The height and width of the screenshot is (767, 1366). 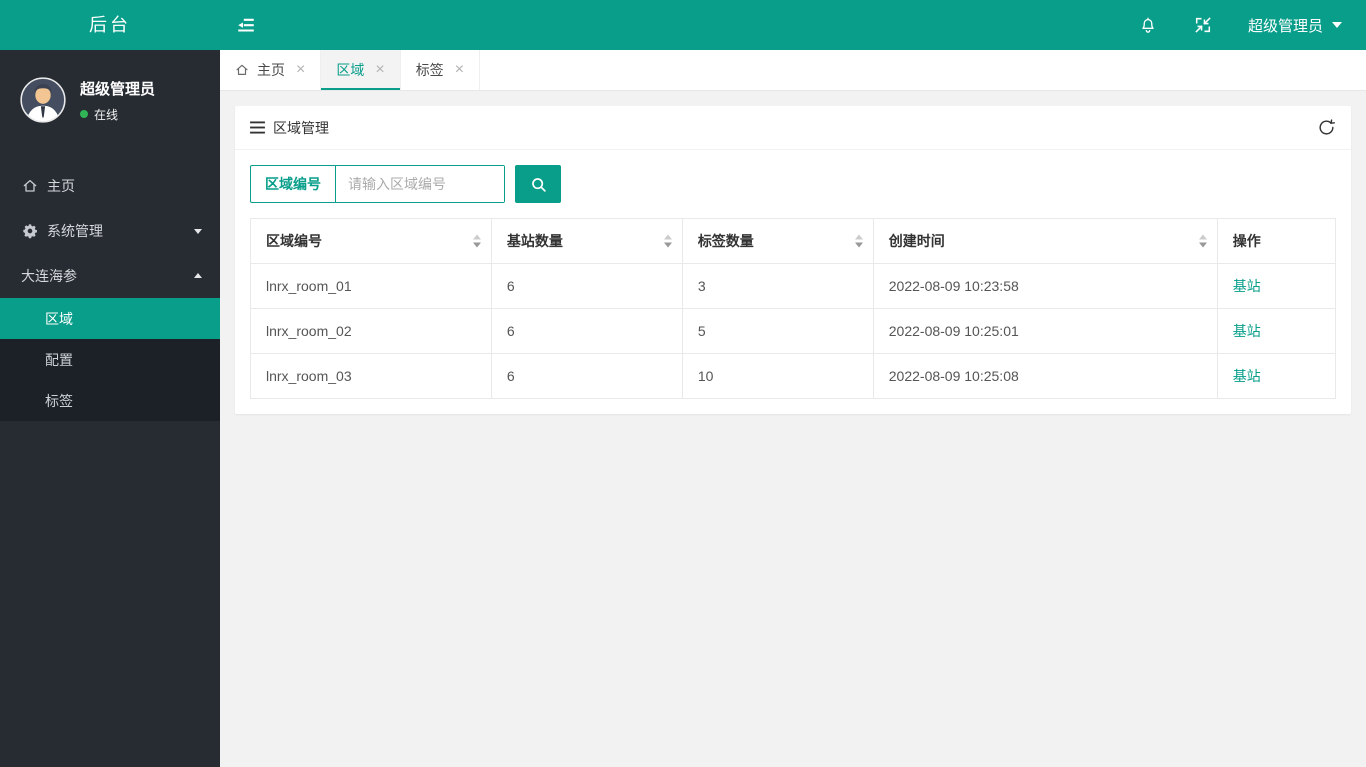 What do you see at coordinates (198, 273) in the screenshot?
I see `chevron-up-icon` at bounding box center [198, 273].